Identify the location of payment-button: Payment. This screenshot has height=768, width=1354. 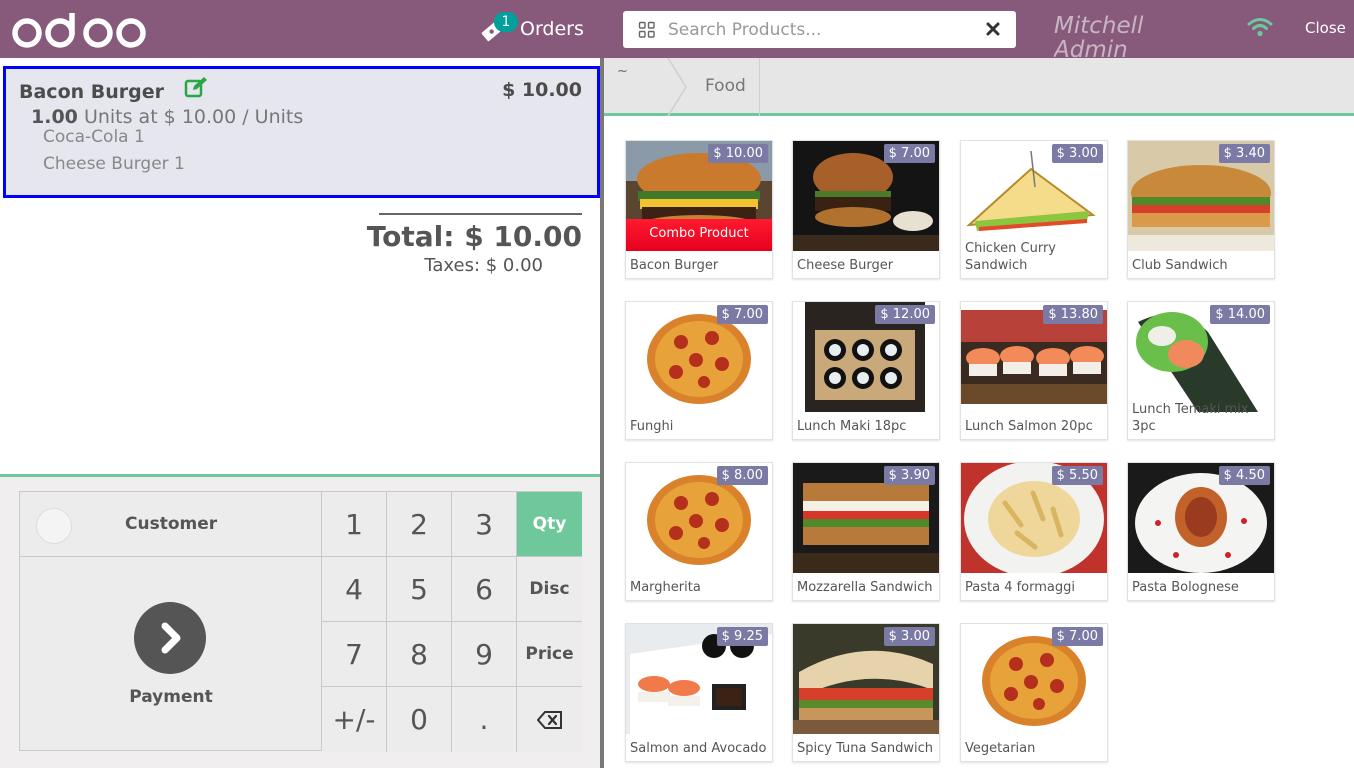
(171, 654).